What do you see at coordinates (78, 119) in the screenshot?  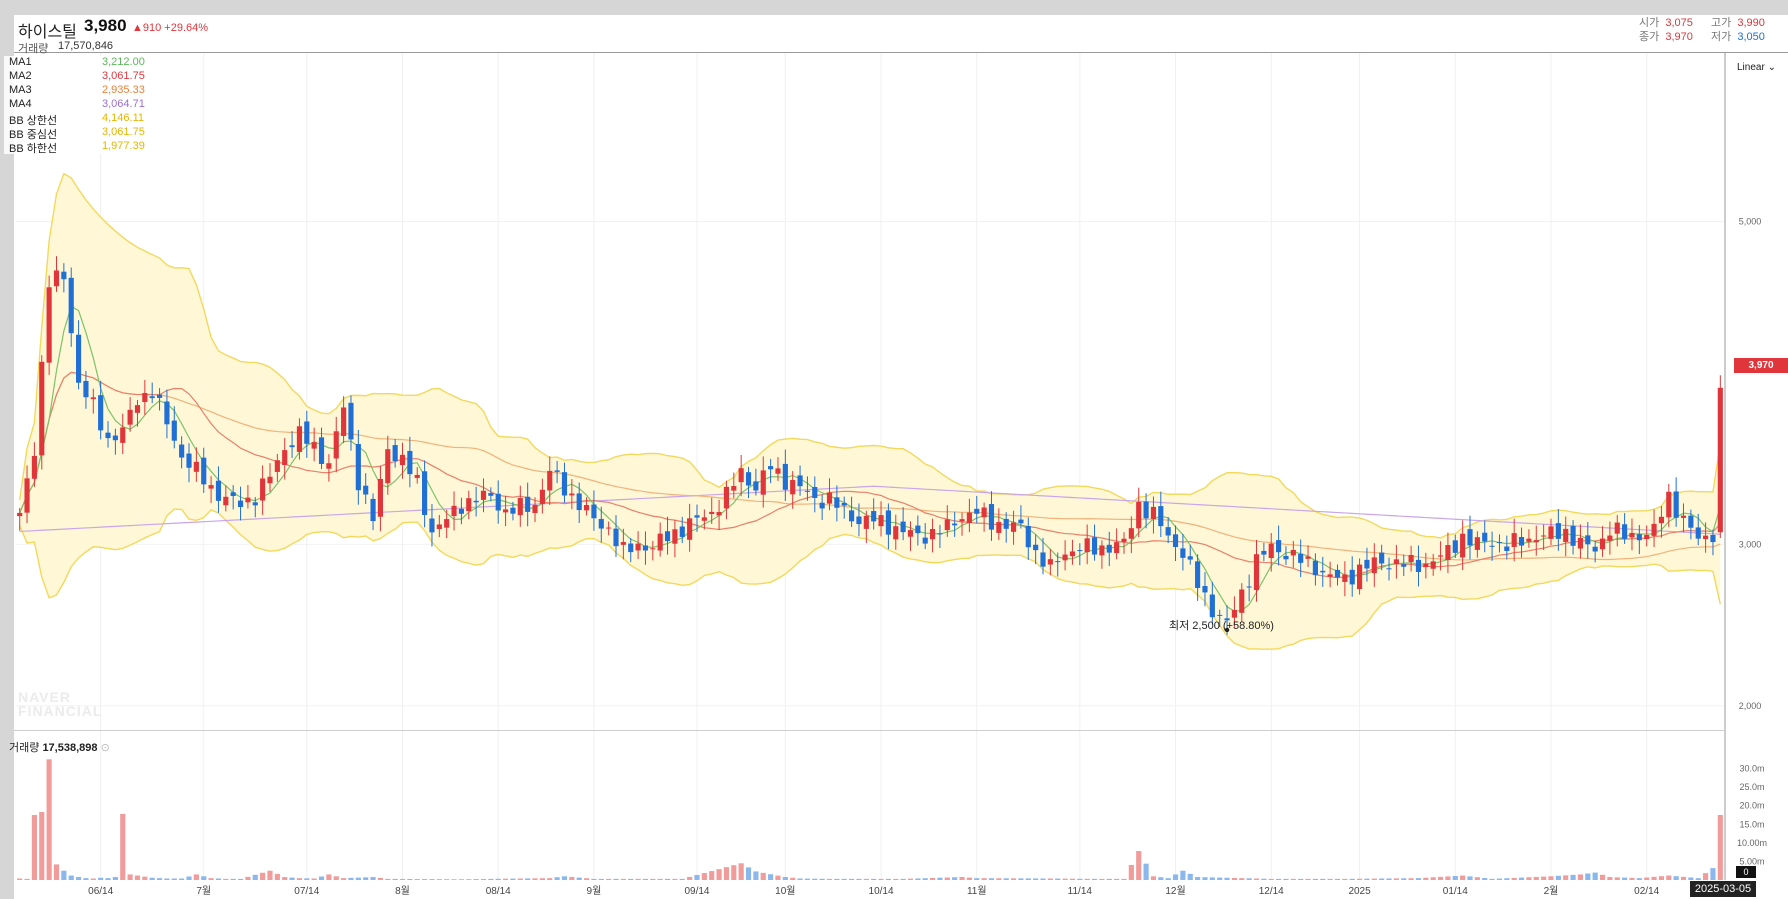 I see `legend-bb-upper: BB 상한선 4,146.11` at bounding box center [78, 119].